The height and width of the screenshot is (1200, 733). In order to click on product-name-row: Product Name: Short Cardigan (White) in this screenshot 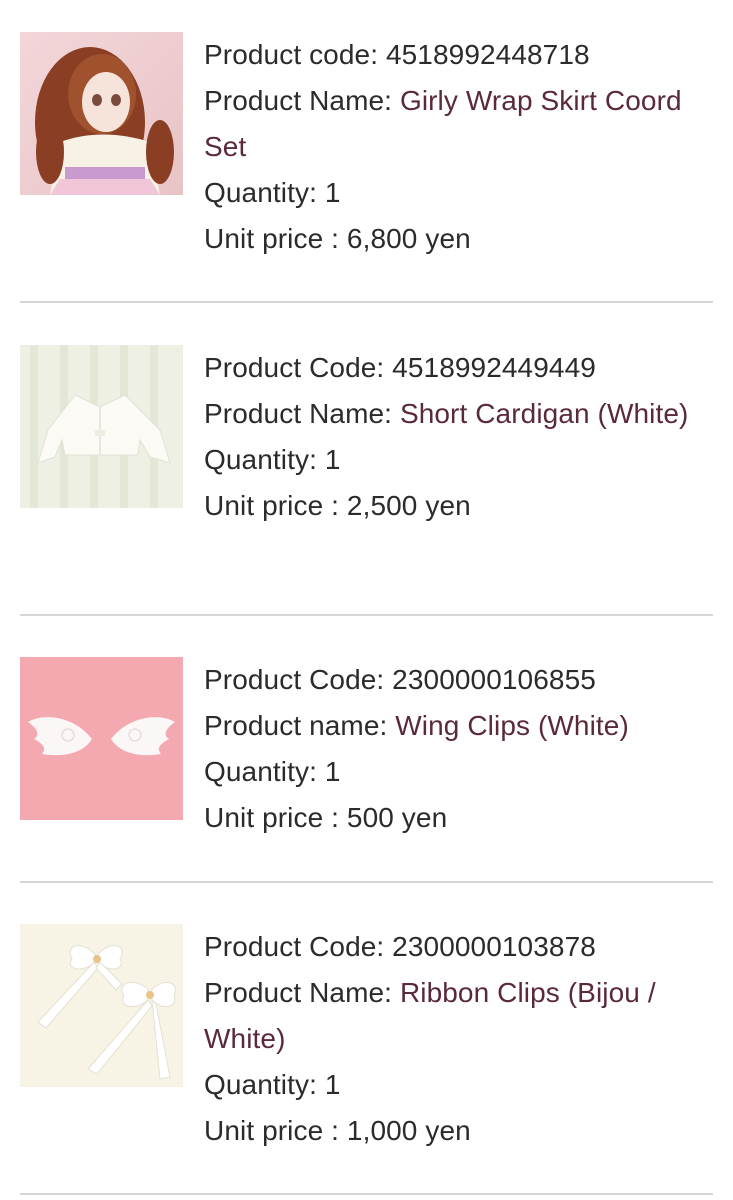, I will do `click(459, 414)`.